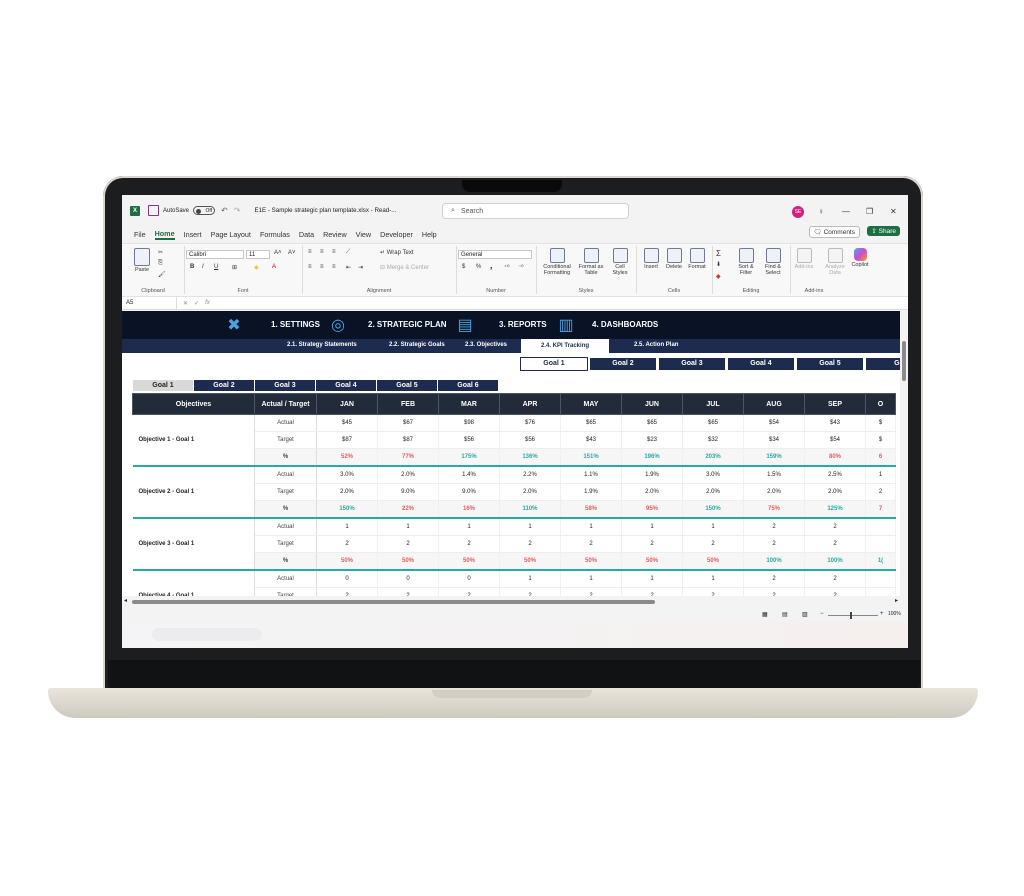 This screenshot has height=896, width=1024. Describe the element at coordinates (160, 252) in the screenshot. I see `cut-icon: ✂` at that location.